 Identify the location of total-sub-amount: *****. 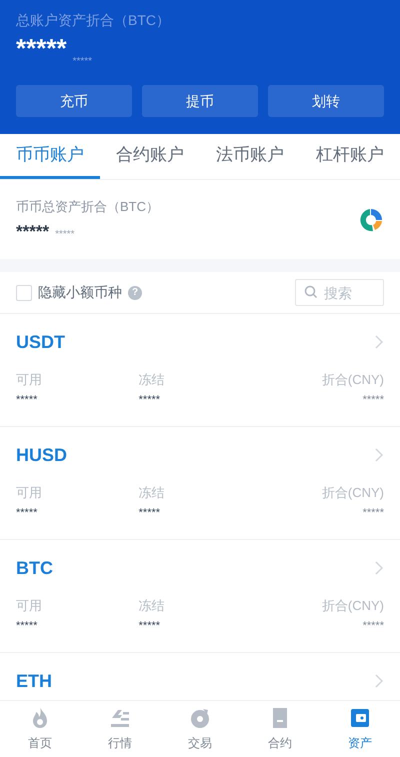
(82, 62).